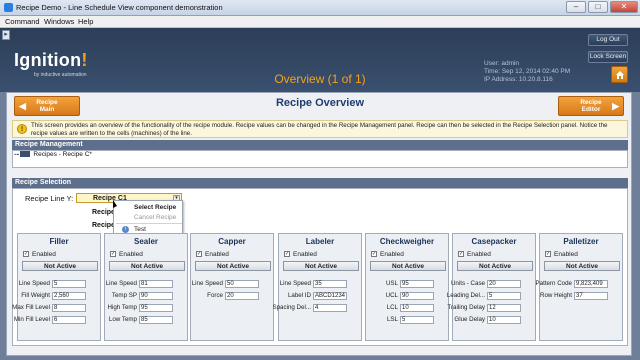 The height and width of the screenshot is (360, 640). I want to click on machine-title: Sealer, so click(146, 241).